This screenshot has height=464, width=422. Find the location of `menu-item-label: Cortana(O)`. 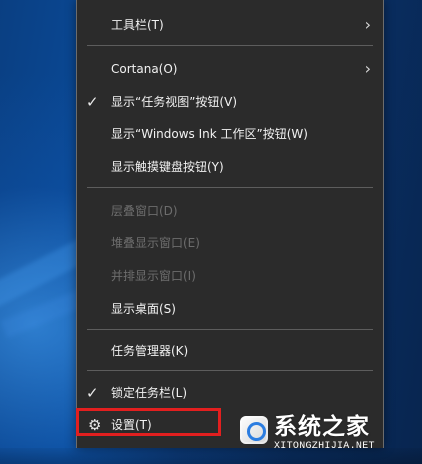

menu-item-label: Cortana(O) is located at coordinates (144, 69).